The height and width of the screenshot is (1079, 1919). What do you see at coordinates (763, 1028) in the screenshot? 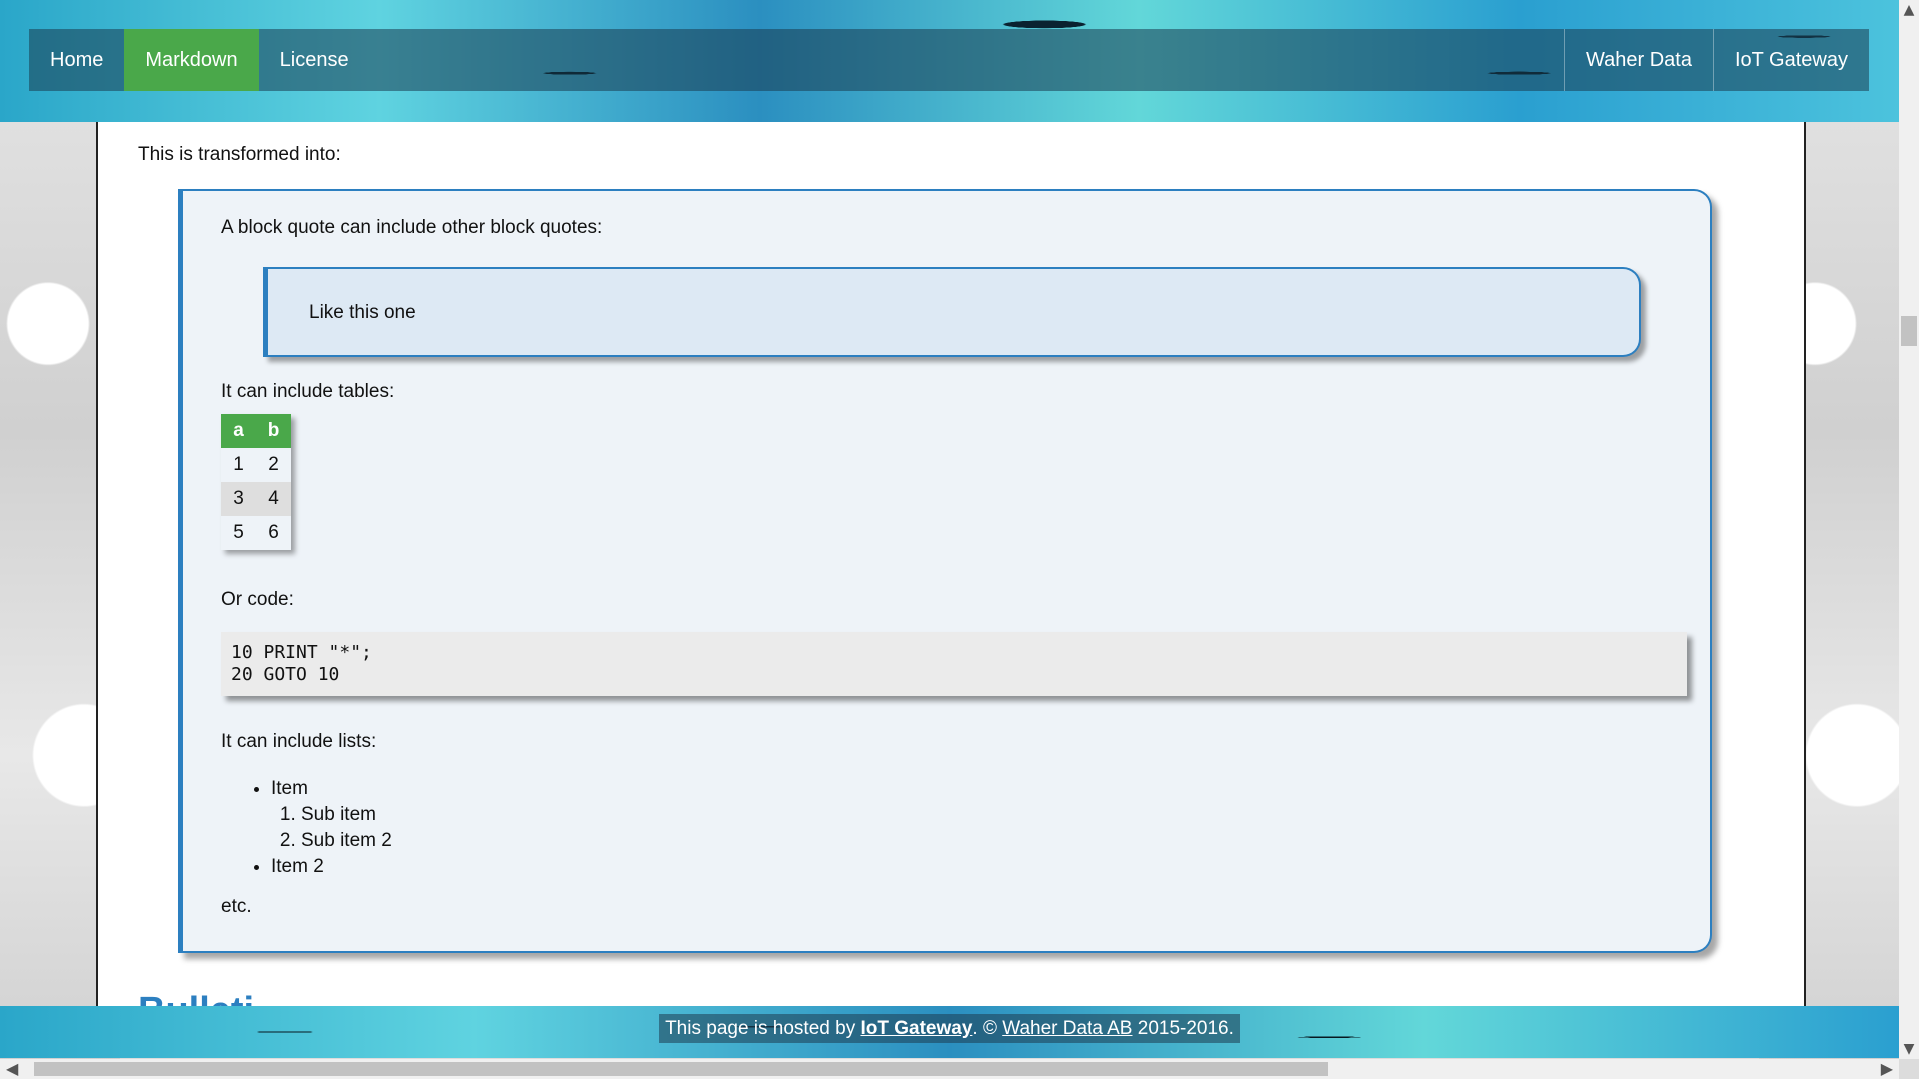
I see `footer-prefix: This page is hosted by` at bounding box center [763, 1028].